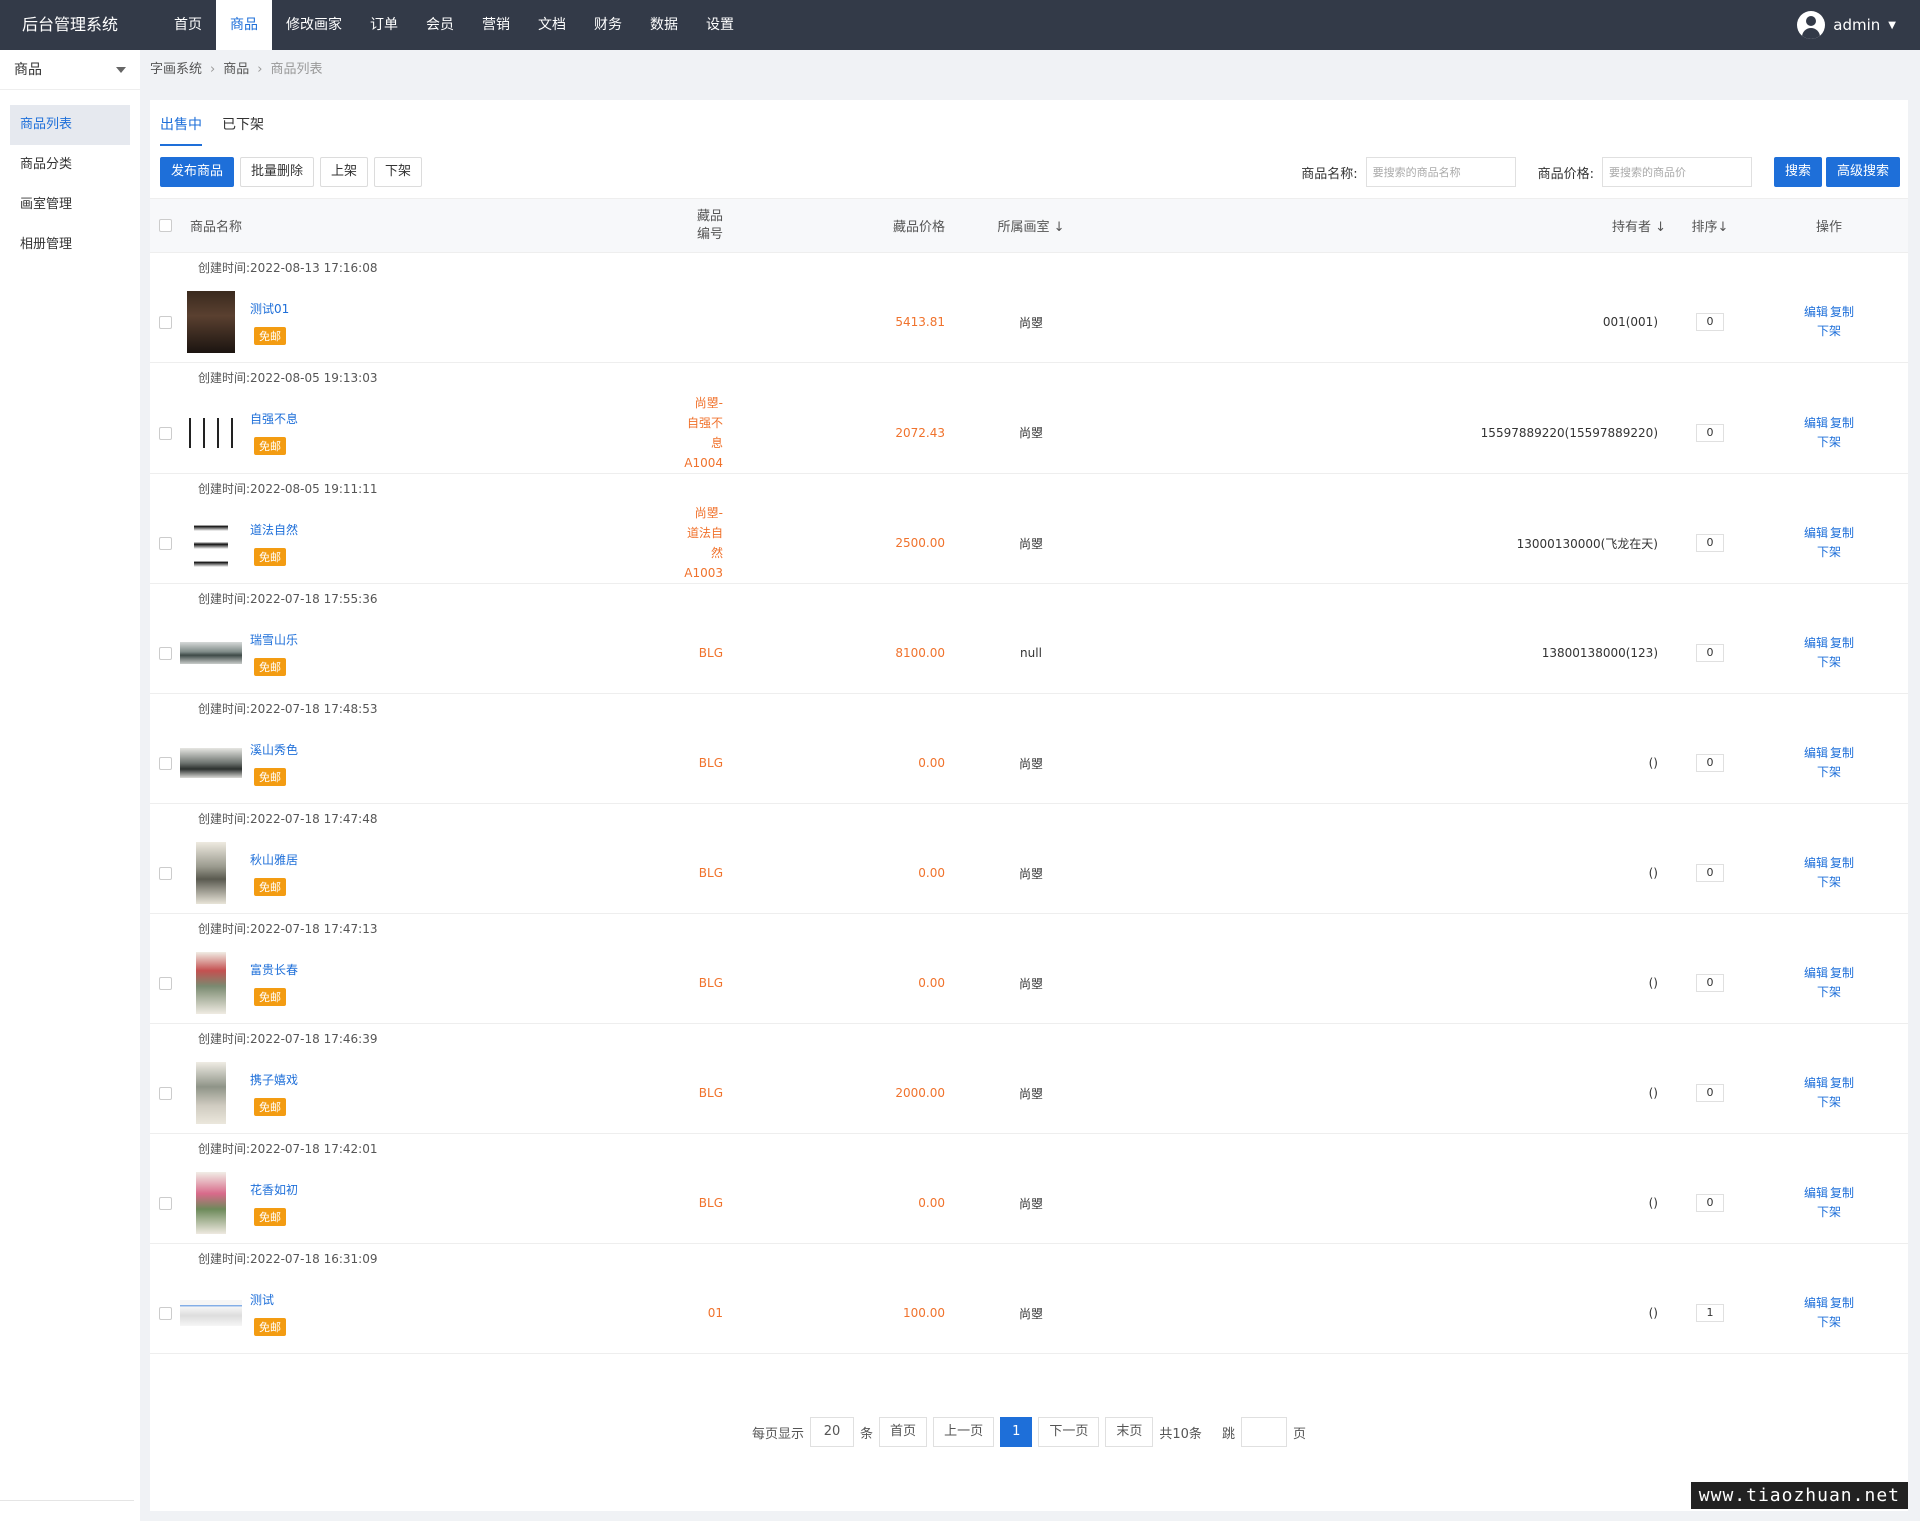 The height and width of the screenshot is (1521, 1920). What do you see at coordinates (70, 165) in the screenshot?
I see `sidebar-item: 商品分类` at bounding box center [70, 165].